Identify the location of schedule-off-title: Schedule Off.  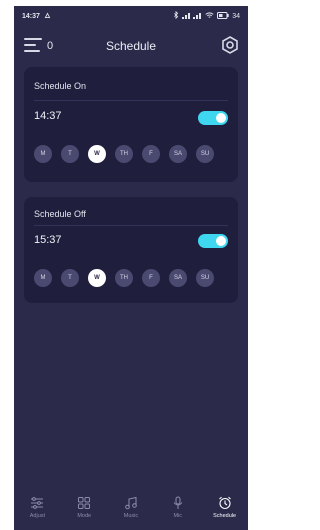
(60, 214).